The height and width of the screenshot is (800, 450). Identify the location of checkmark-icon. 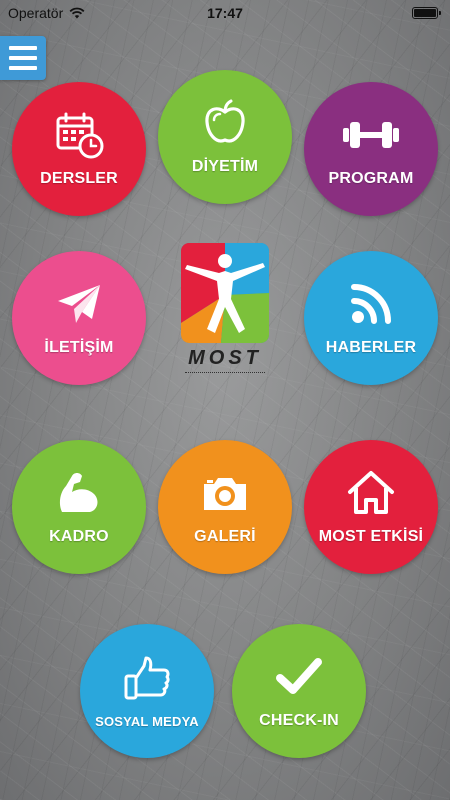
(299, 676).